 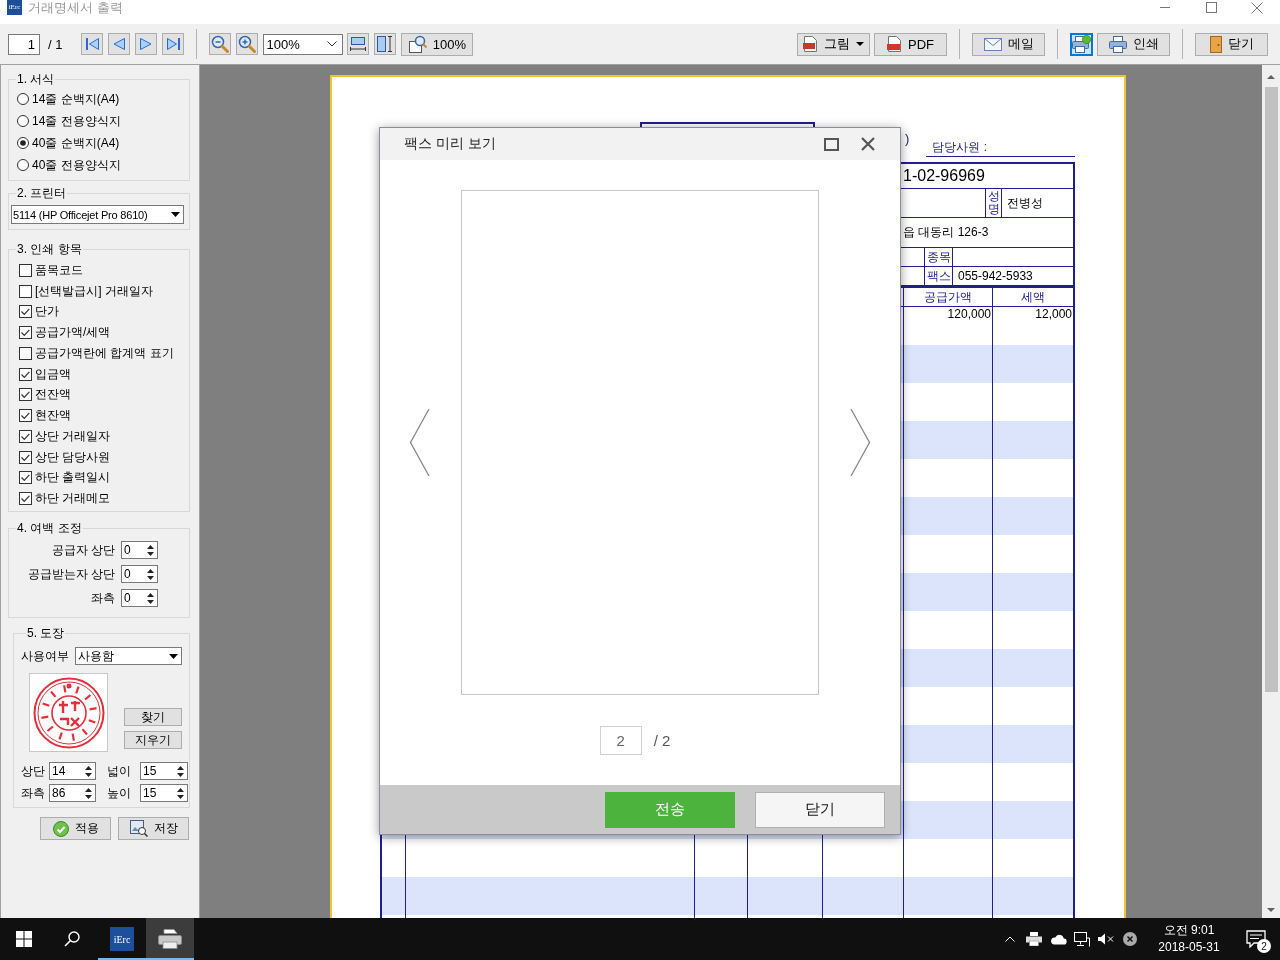 What do you see at coordinates (1033, 297) in the screenshot?
I see `column-header: 세액` at bounding box center [1033, 297].